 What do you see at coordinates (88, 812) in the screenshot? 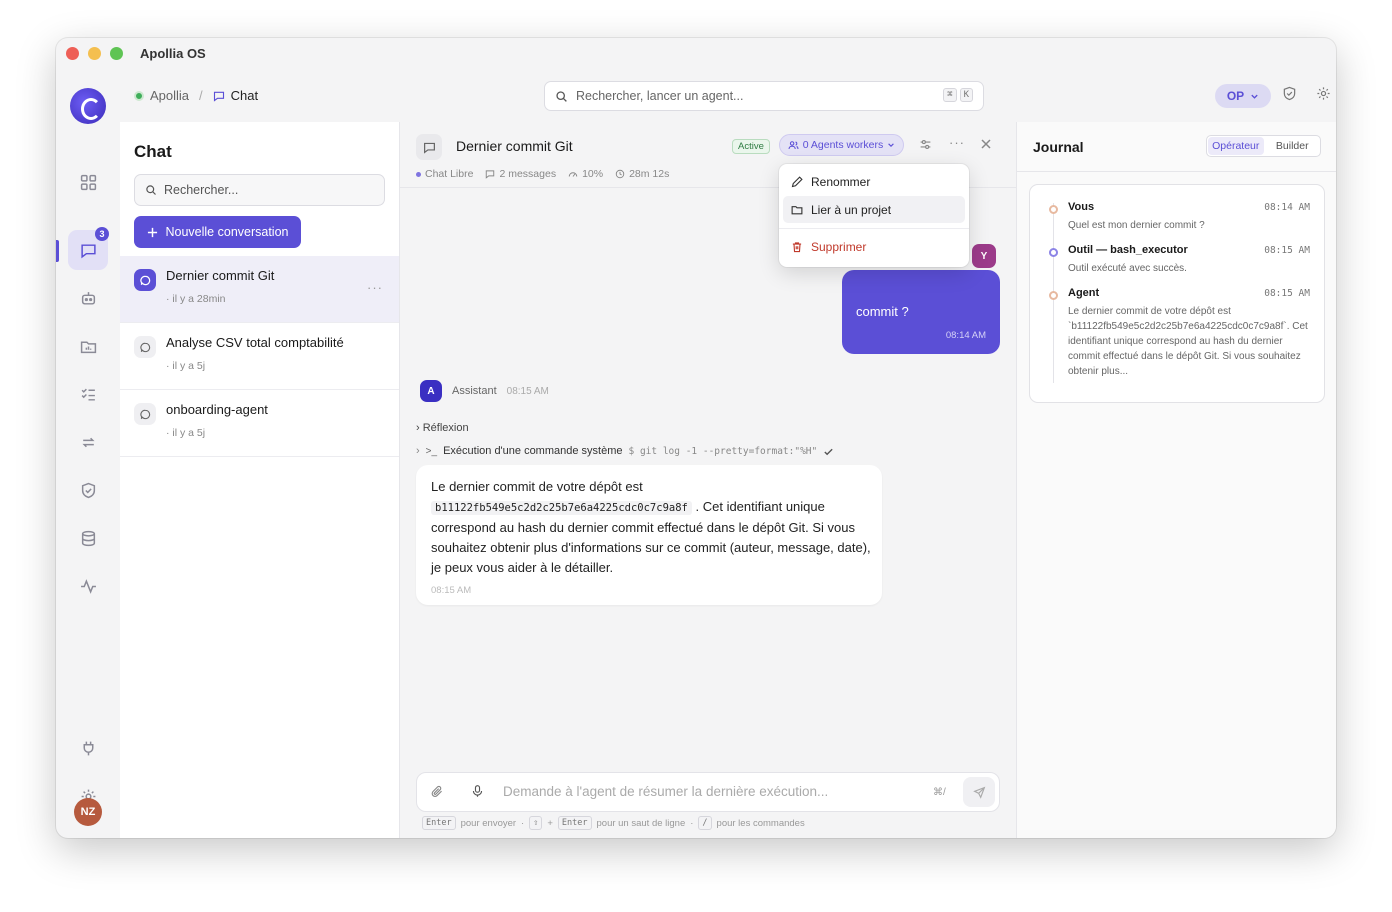
I see `user-avatar: NZ` at bounding box center [88, 812].